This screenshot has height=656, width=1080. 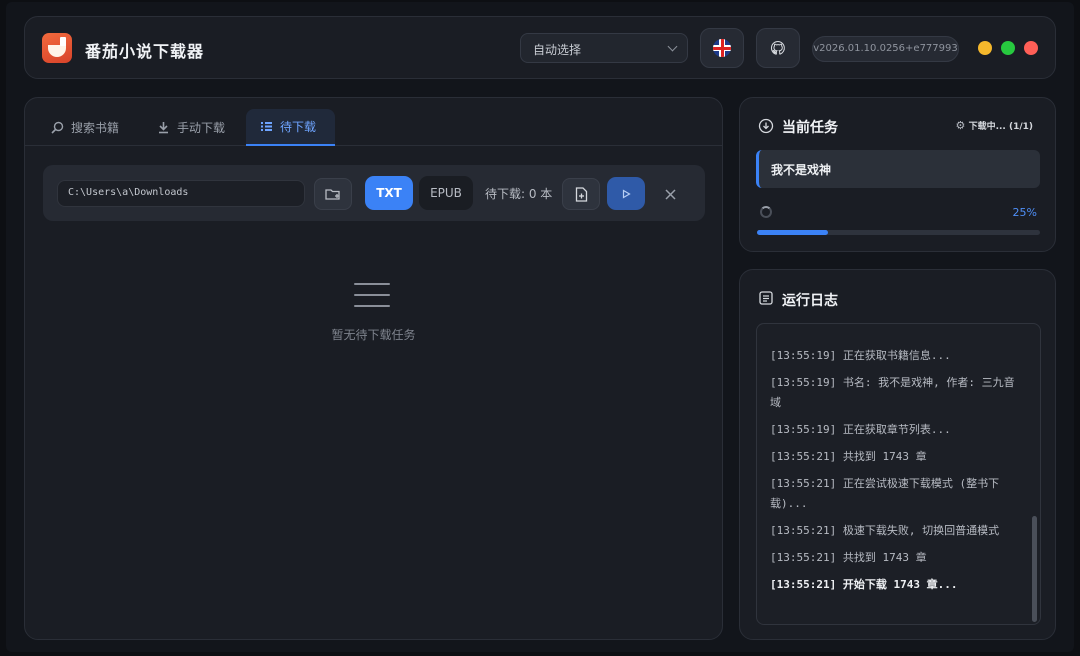 I want to click on file-add-icon, so click(x=581, y=194).